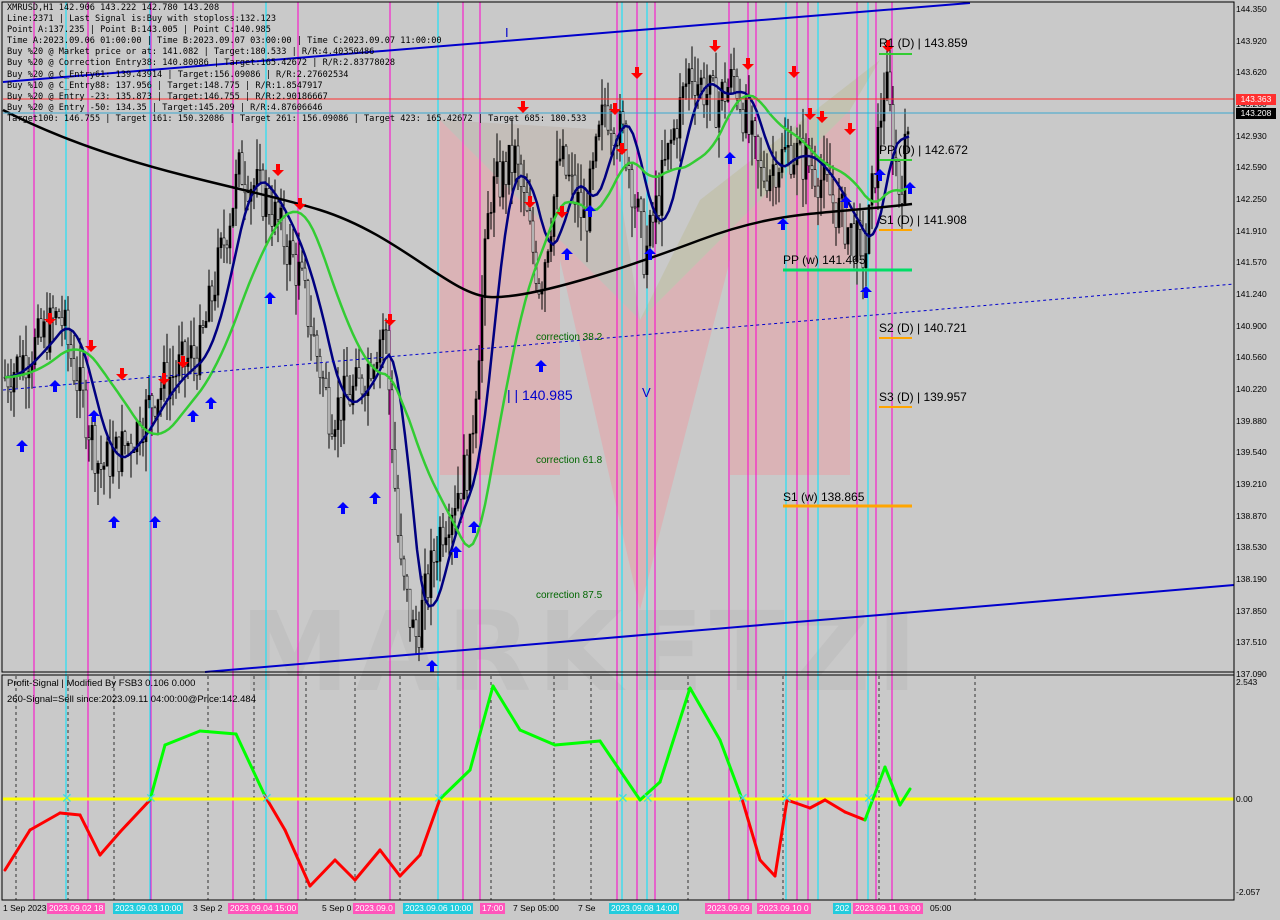 The width and height of the screenshot is (1280, 920). Describe the element at coordinates (1251, 325) in the screenshot. I see `price-tick-label: 140.900` at that location.